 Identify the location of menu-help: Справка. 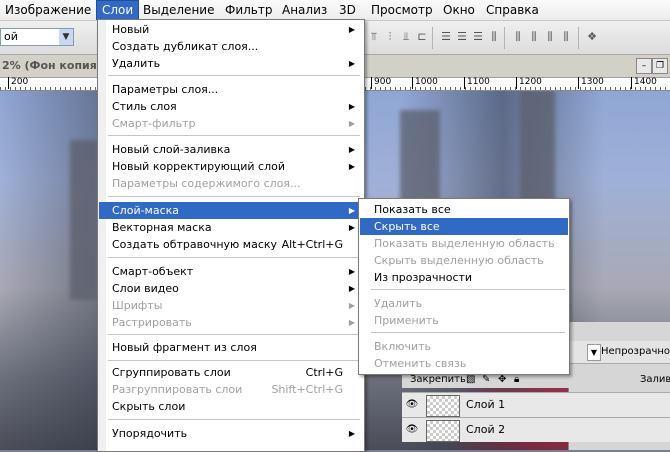
(512, 10).